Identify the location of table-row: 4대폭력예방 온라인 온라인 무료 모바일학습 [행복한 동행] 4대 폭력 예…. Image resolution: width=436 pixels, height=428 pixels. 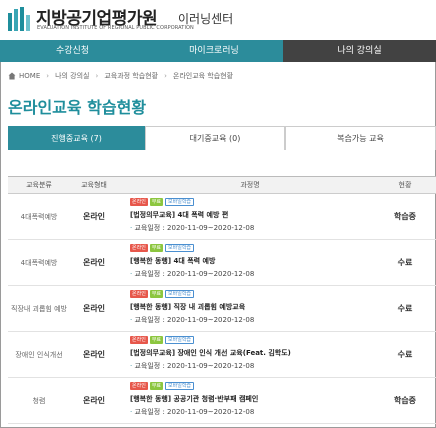
(222, 263).